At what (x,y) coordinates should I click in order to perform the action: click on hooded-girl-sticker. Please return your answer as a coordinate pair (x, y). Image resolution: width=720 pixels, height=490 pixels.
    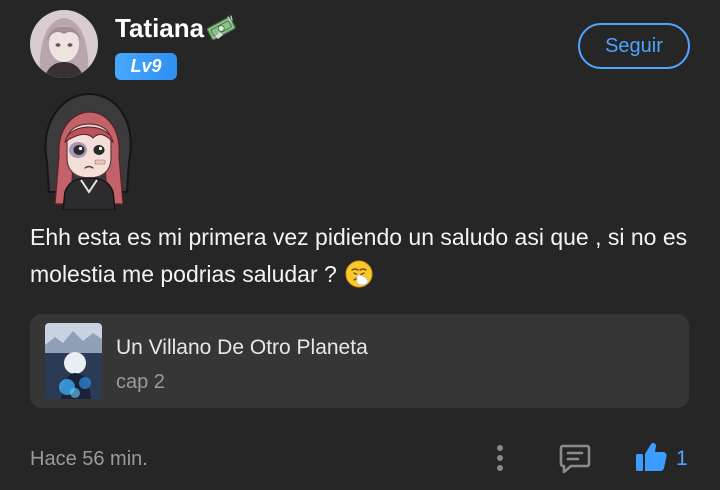
    Looking at the image, I should click on (87, 151).